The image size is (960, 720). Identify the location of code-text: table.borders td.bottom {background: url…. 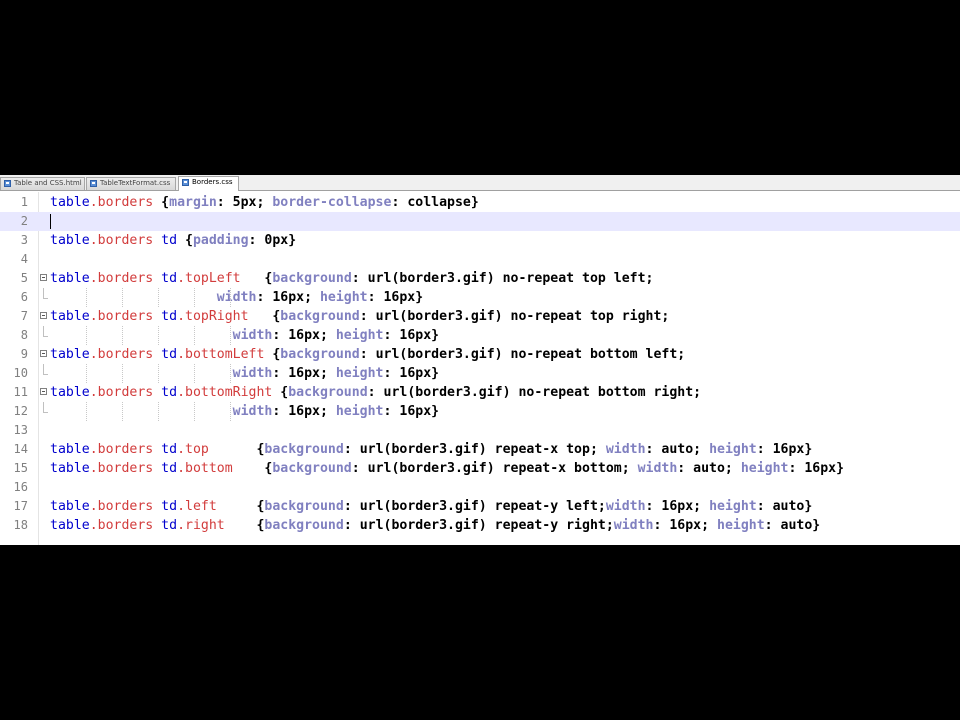
(447, 468).